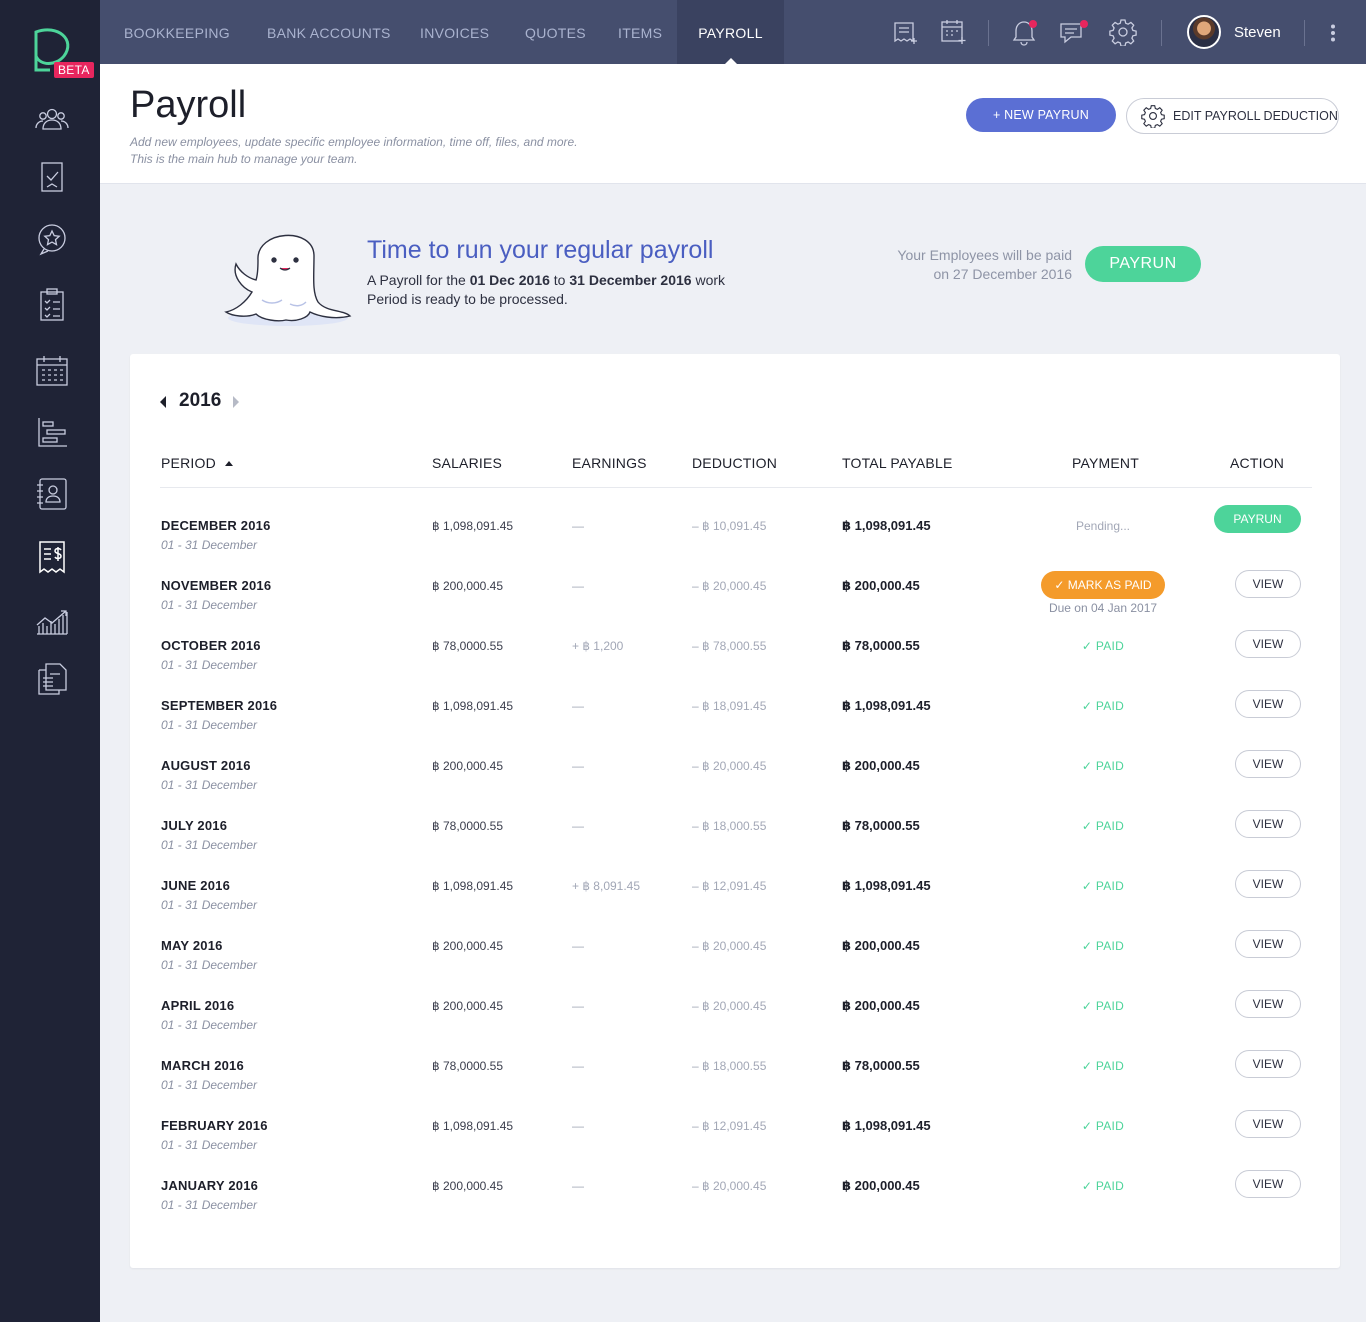 Image resolution: width=1366 pixels, height=1322 pixels. What do you see at coordinates (200, 400) in the screenshot?
I see `year-label: 2016` at bounding box center [200, 400].